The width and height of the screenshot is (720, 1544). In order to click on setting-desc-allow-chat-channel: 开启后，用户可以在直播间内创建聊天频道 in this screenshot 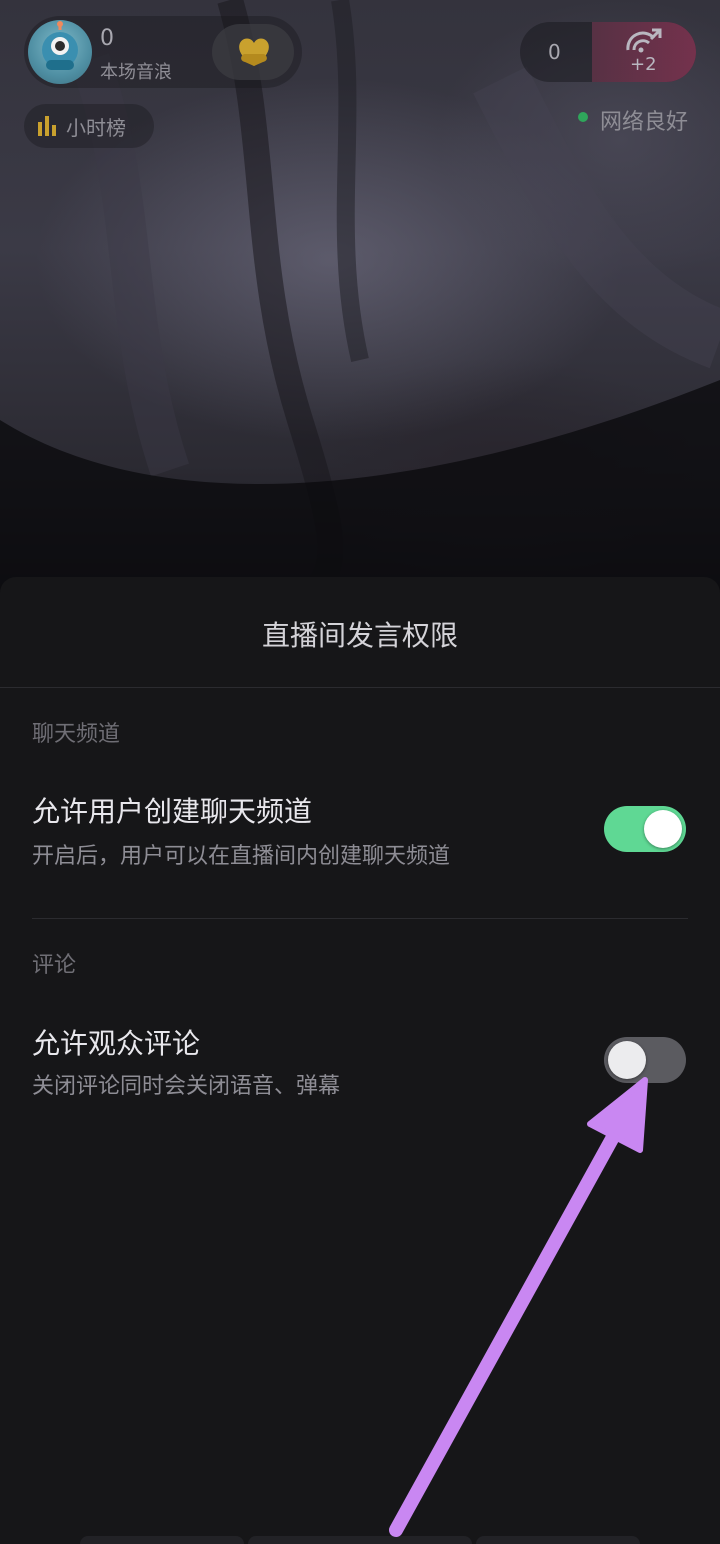, I will do `click(241, 856)`.